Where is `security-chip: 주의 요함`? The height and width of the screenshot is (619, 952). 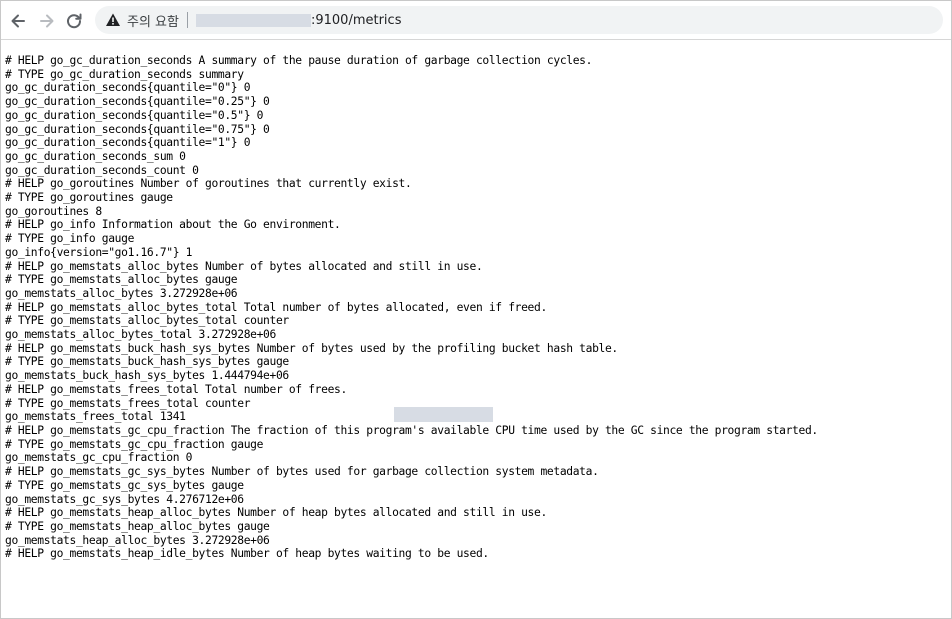
security-chip: 주의 요함 is located at coordinates (137, 20).